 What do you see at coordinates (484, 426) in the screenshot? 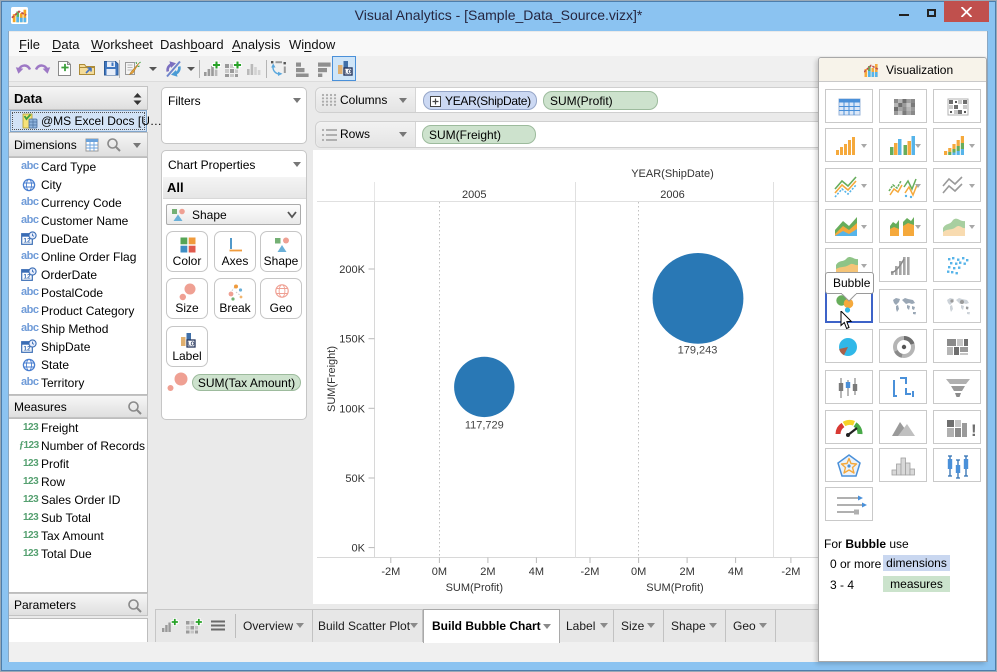
I see `svg-text: 117,729` at bounding box center [484, 426].